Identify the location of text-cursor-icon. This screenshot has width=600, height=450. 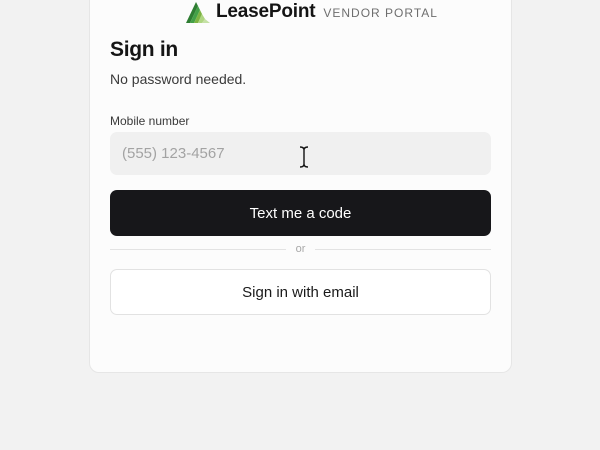
(304, 157).